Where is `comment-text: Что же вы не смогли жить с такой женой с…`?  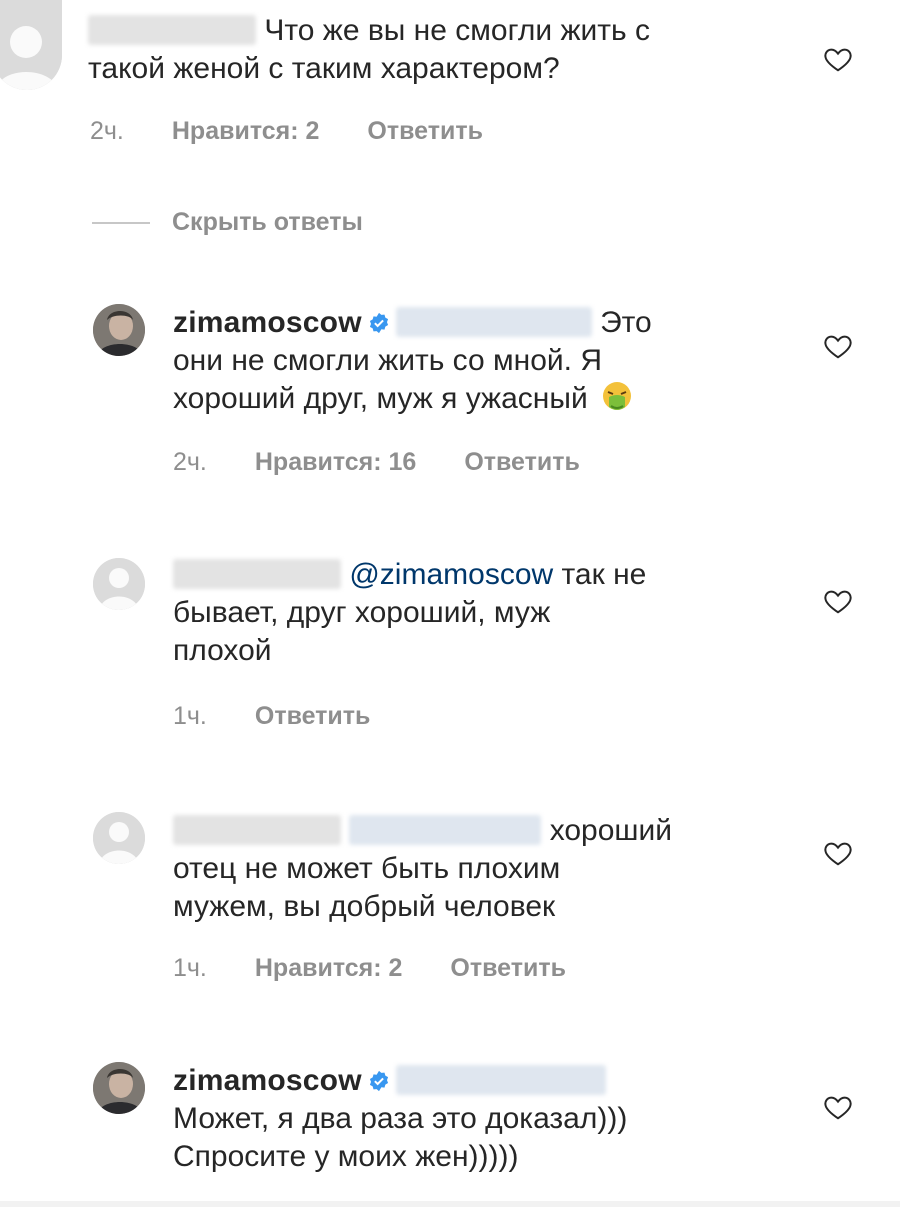 comment-text: Что же вы не смогли жить с такой женой с… is located at coordinates (369, 49).